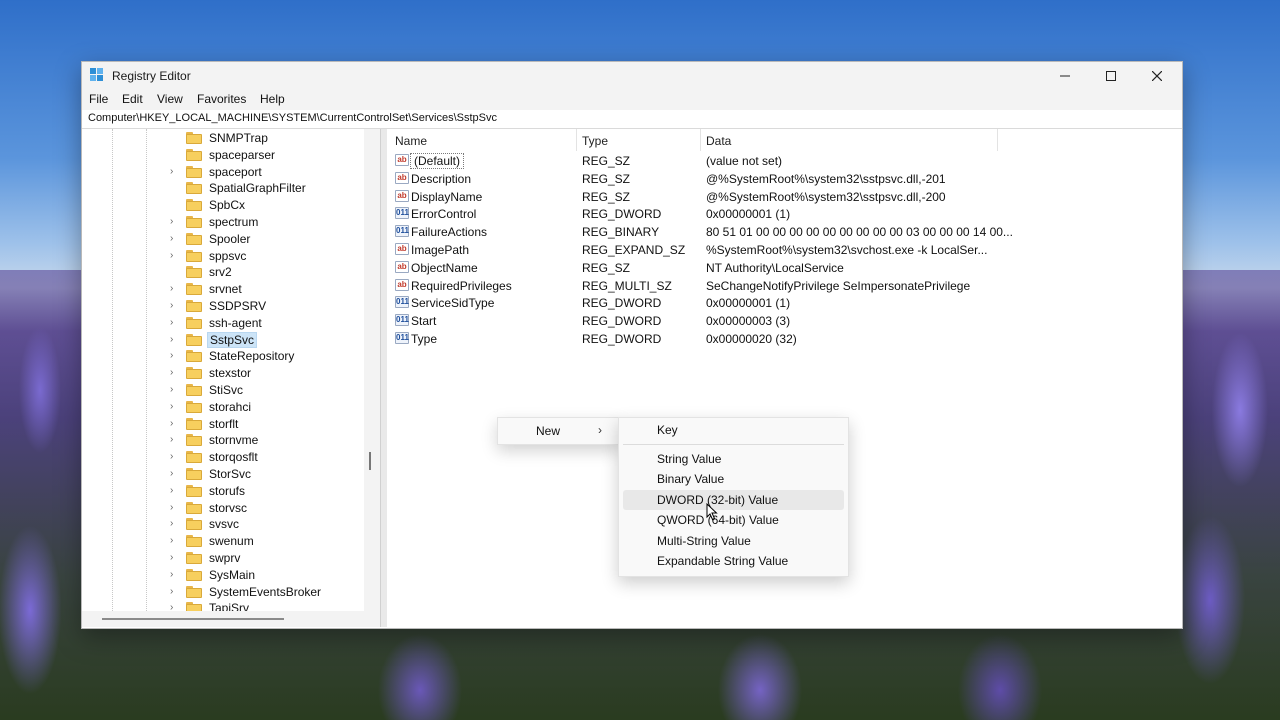 Image resolution: width=1280 pixels, height=720 pixels. What do you see at coordinates (595, 141) in the screenshot?
I see `column-type-header: Type` at bounding box center [595, 141].